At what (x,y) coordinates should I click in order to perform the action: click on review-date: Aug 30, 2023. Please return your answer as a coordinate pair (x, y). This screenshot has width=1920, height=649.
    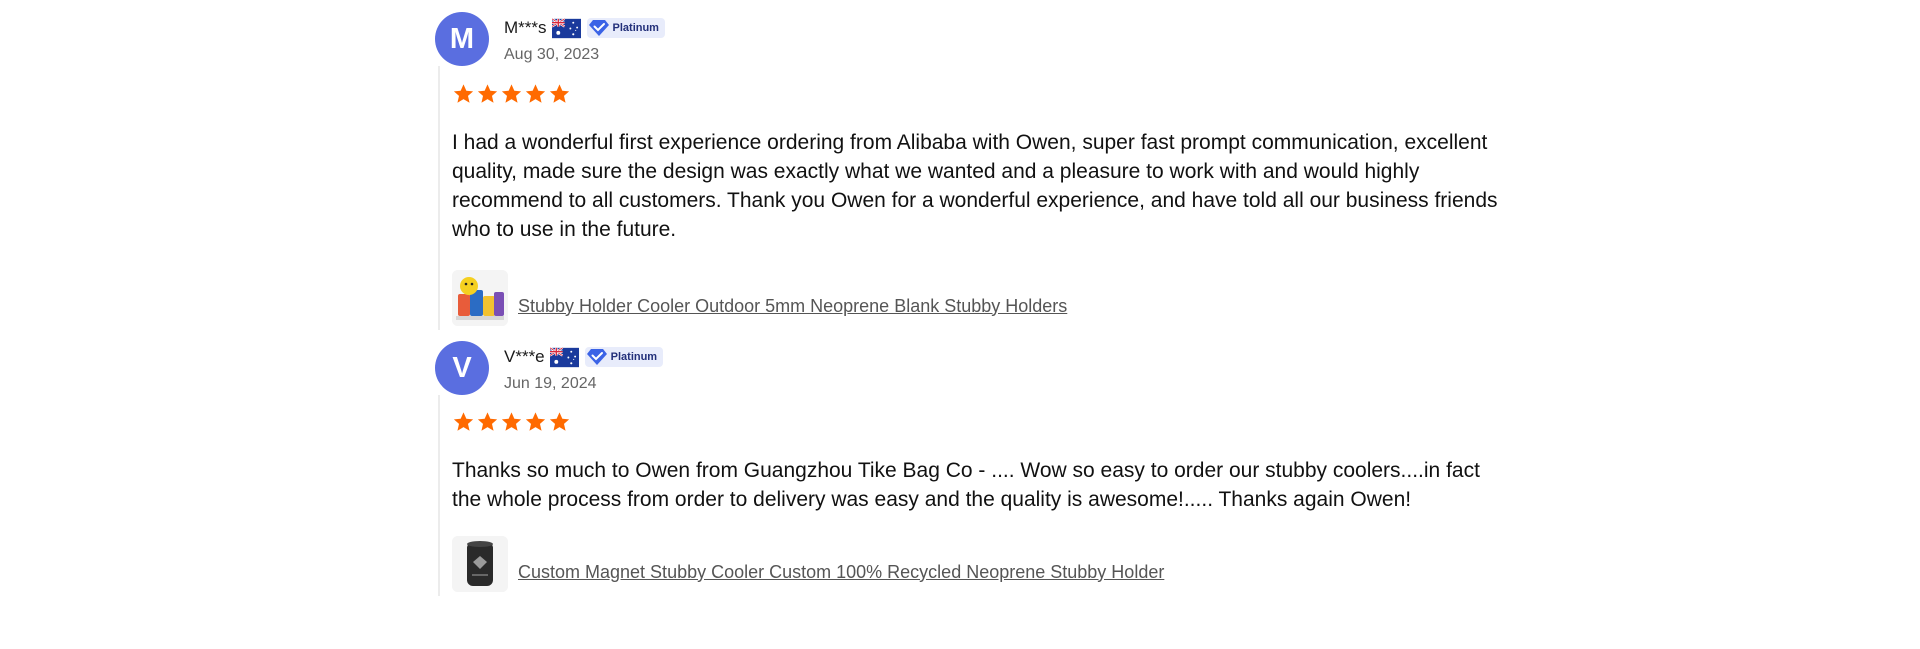
    Looking at the image, I should click on (552, 54).